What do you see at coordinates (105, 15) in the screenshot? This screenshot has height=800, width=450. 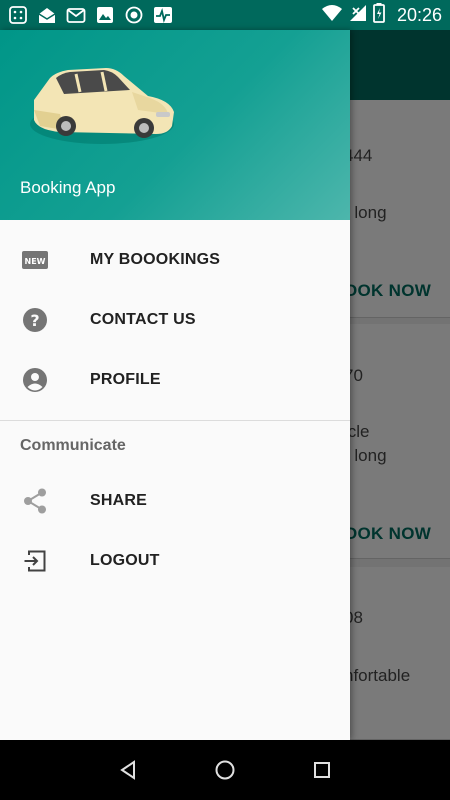 I see `image-icon` at bounding box center [105, 15].